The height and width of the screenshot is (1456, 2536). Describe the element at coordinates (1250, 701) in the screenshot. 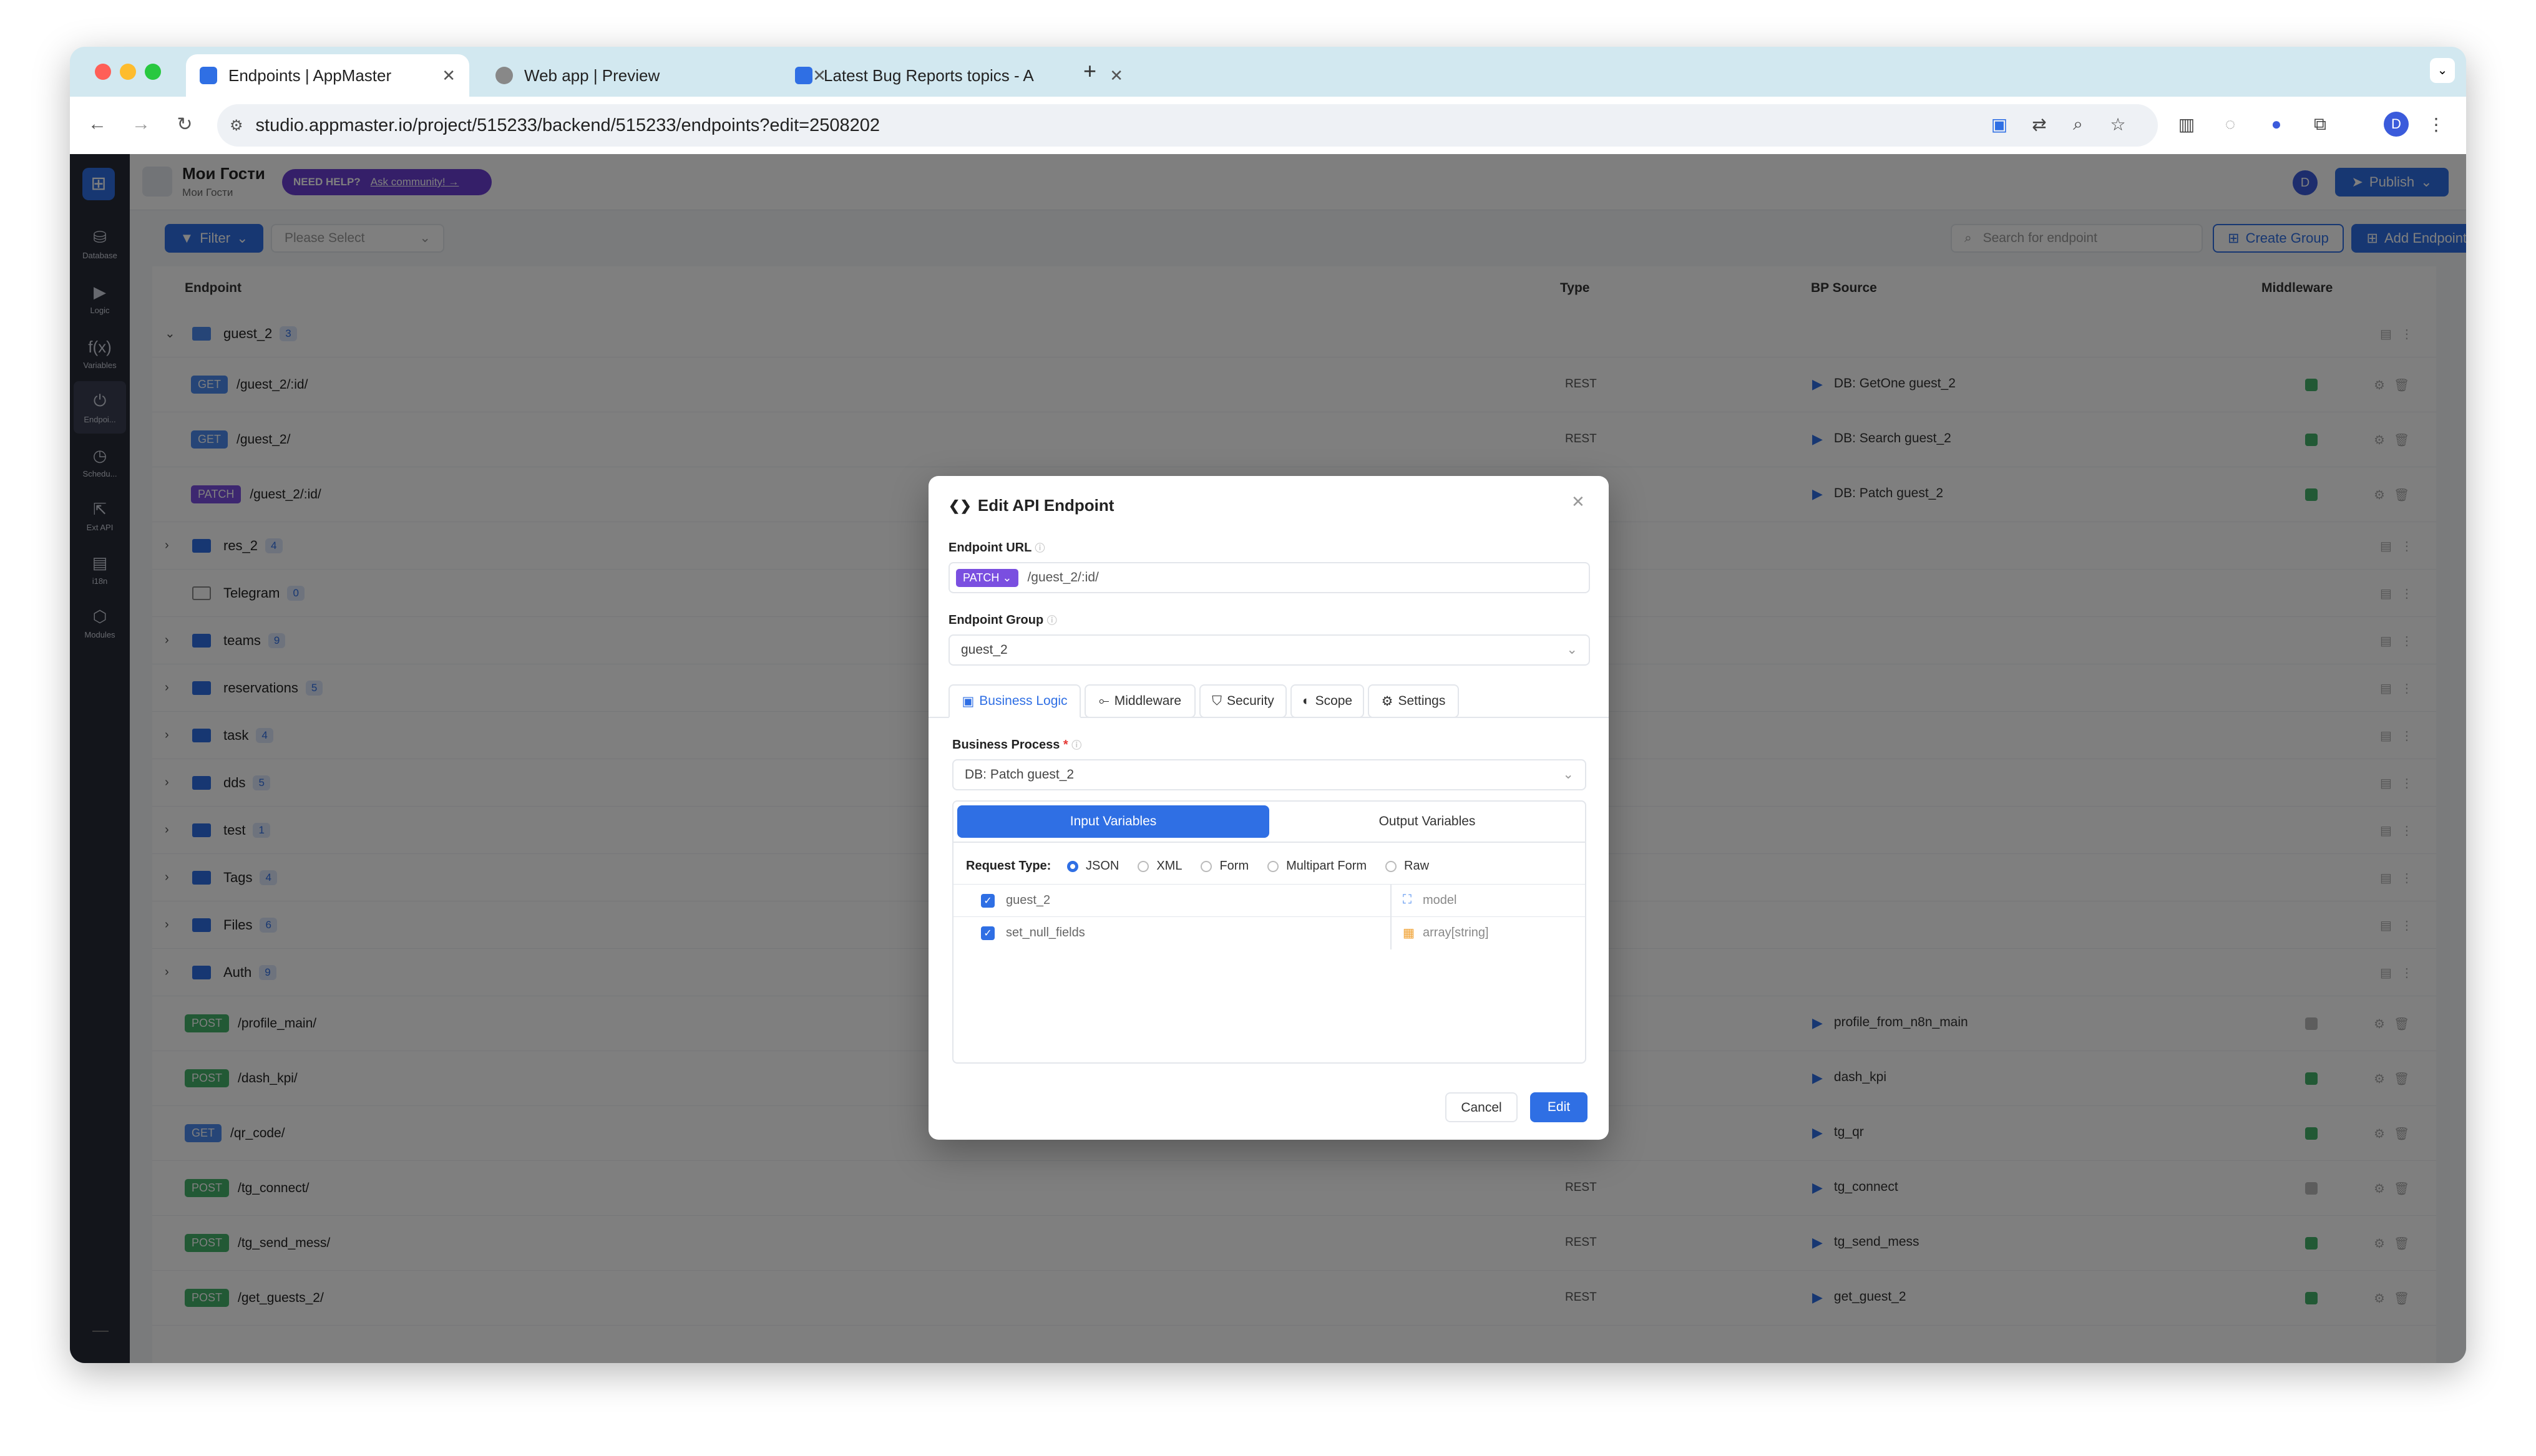

I see `tab-label: Security` at that location.